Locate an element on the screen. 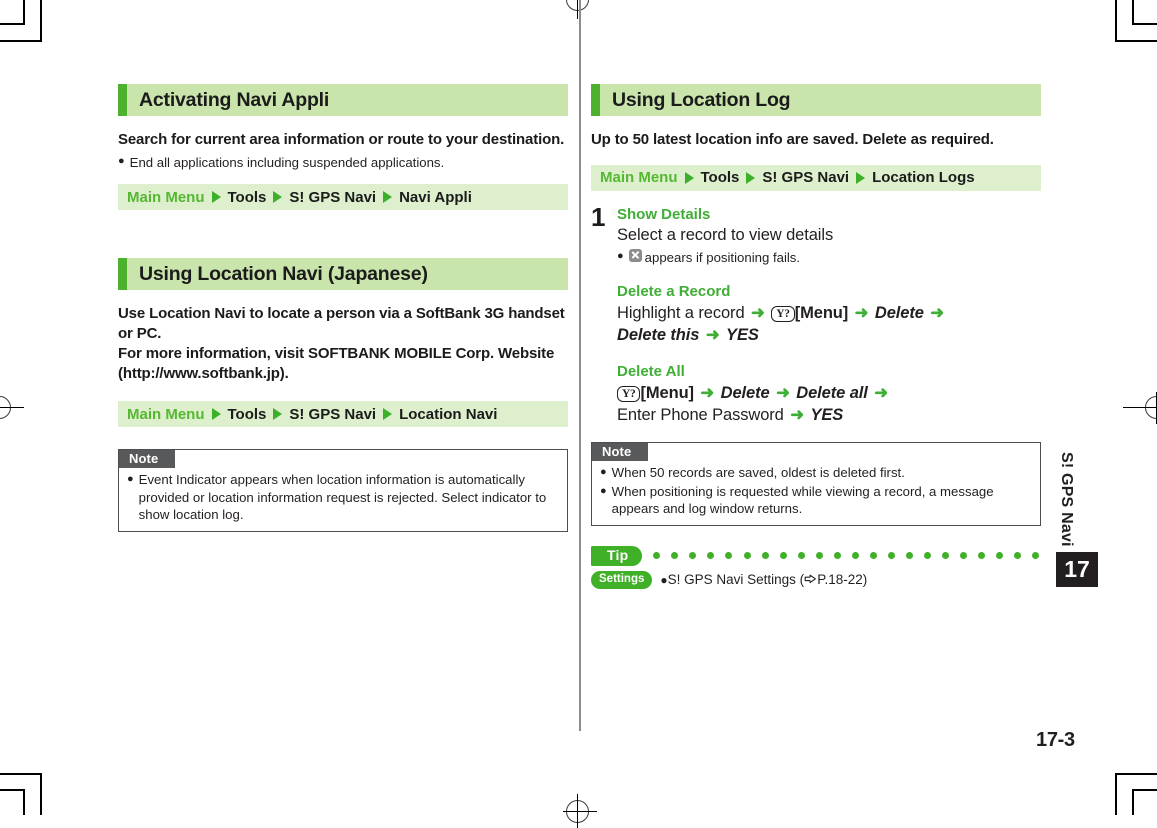 The image size is (1157, 828). page-folio: 17-3 is located at coordinates (1055, 740).